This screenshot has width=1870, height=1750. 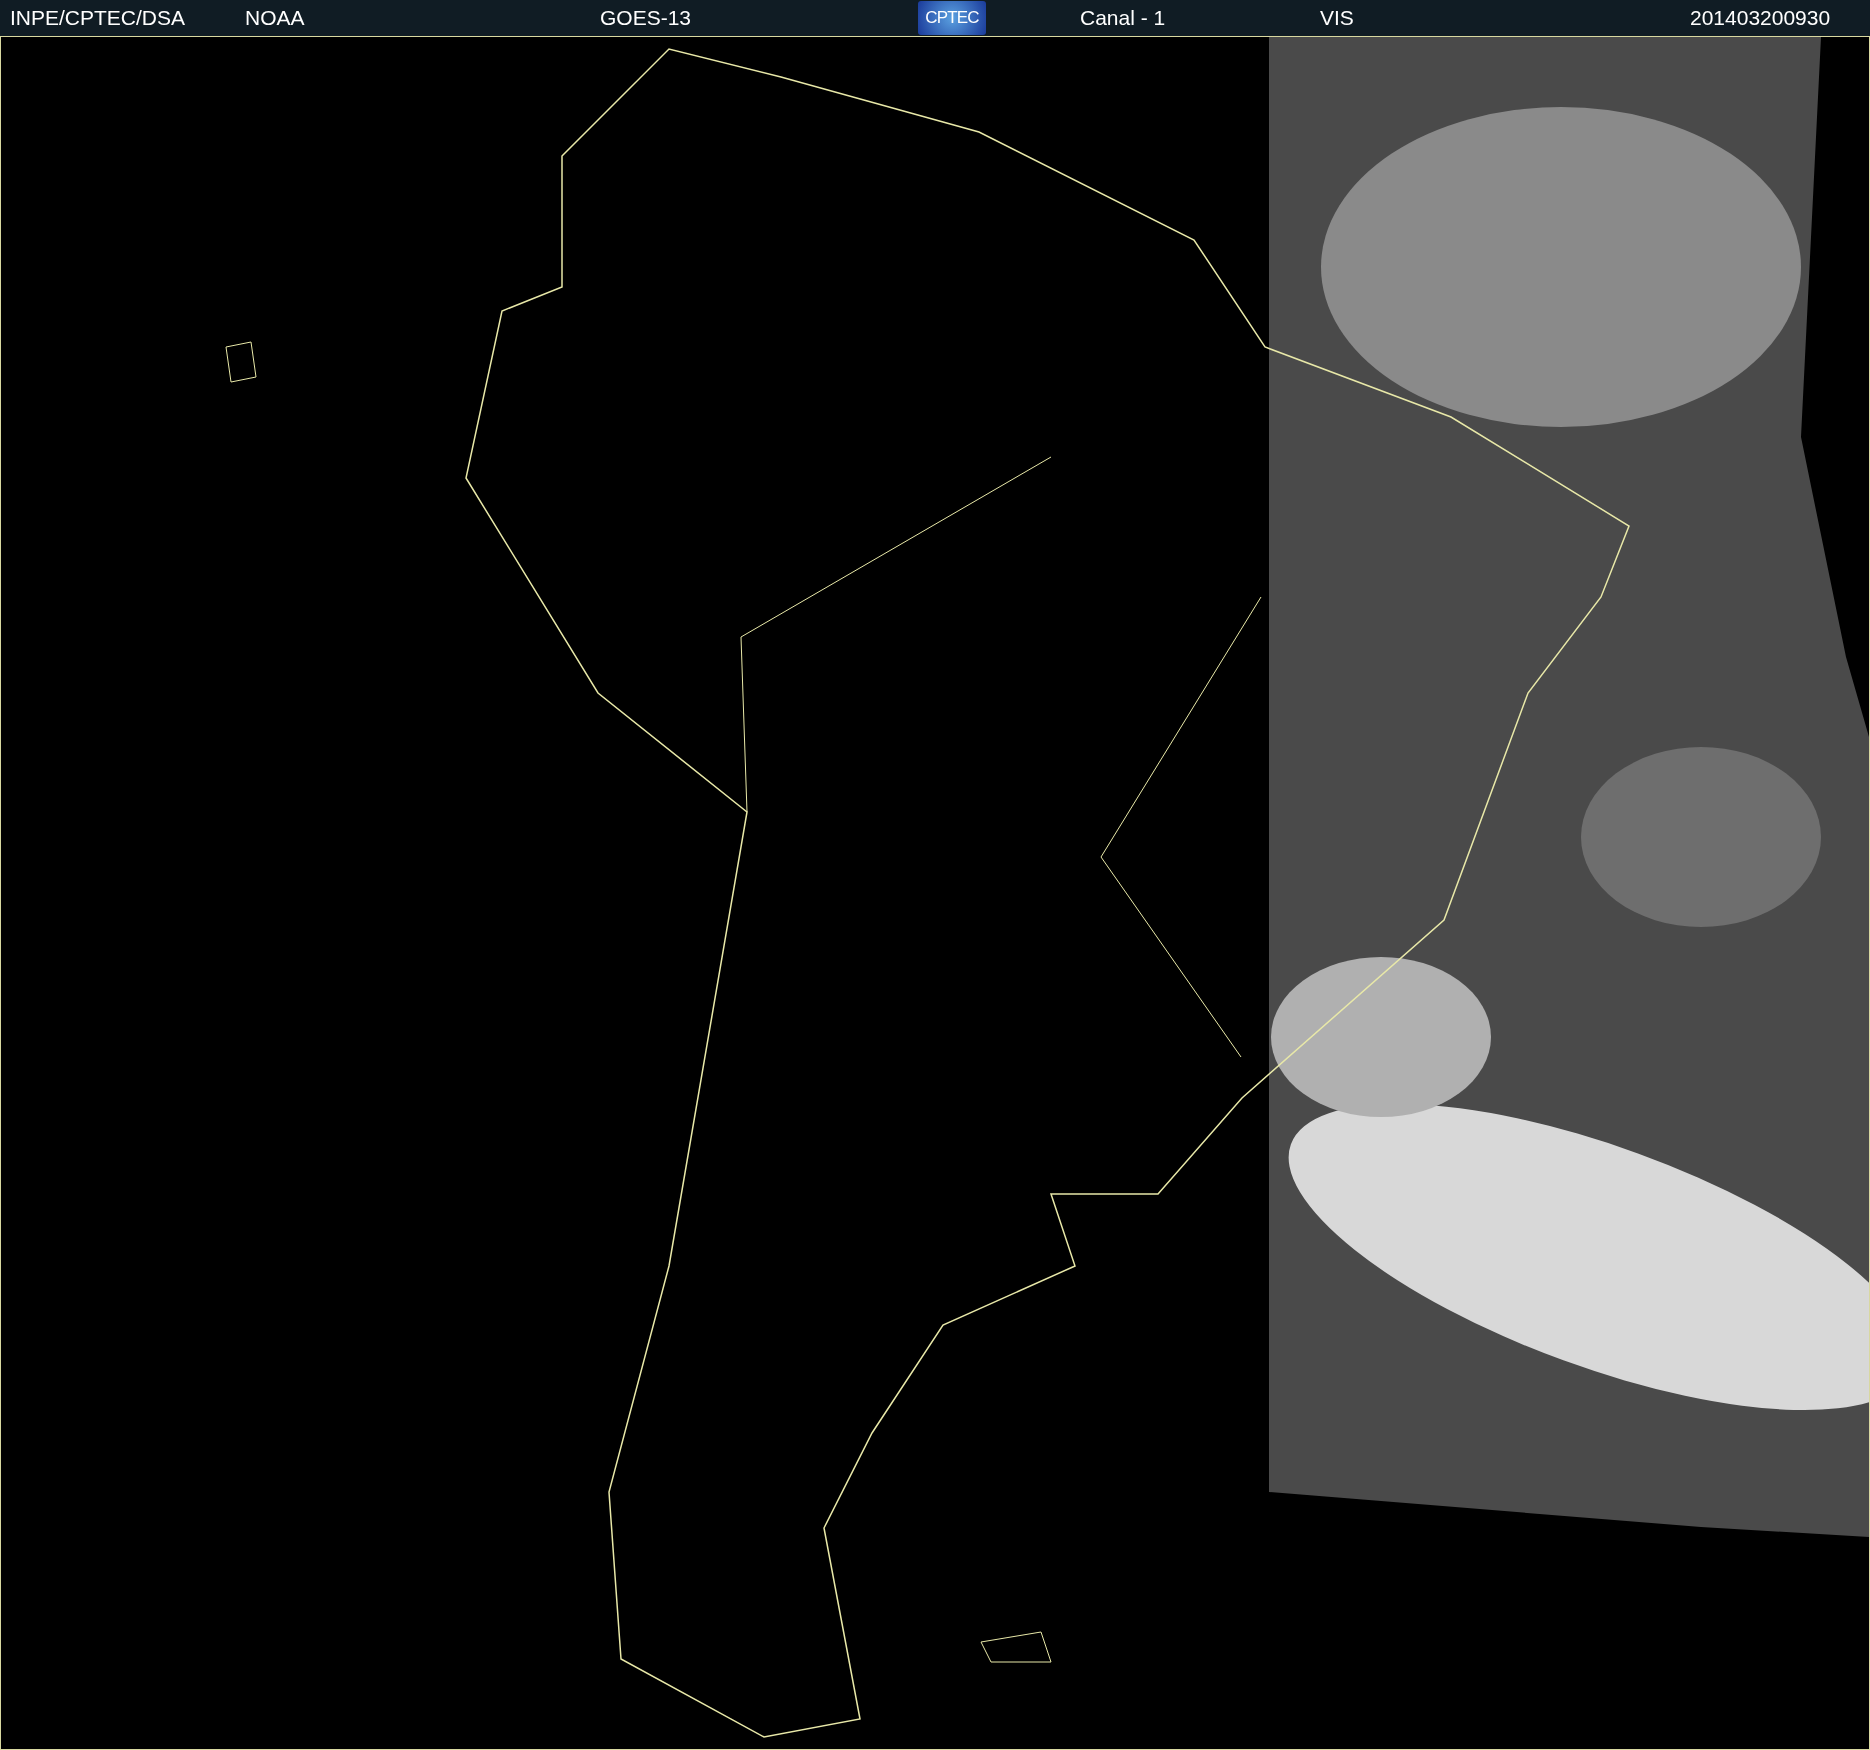 What do you see at coordinates (1760, 18) in the screenshot?
I see `header-label: 201403200930` at bounding box center [1760, 18].